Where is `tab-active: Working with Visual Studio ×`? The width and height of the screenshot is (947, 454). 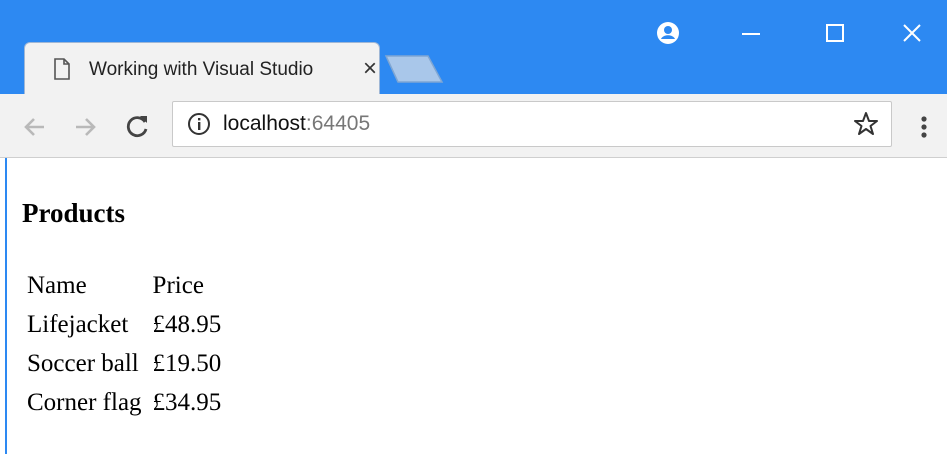 tab-active: Working with Visual Studio × is located at coordinates (202, 68).